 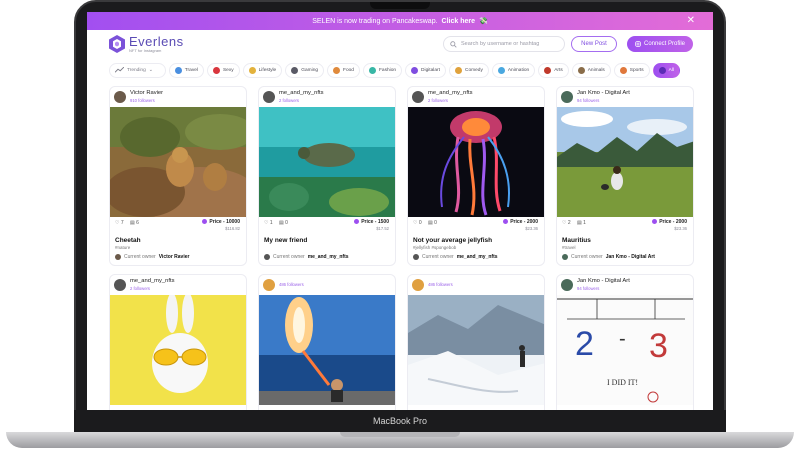 What do you see at coordinates (142, 100) in the screenshot?
I see `card-followers: 910 followers` at bounding box center [142, 100].